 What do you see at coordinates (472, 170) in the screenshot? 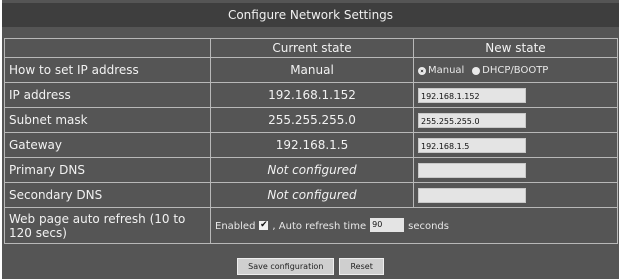
I see `primary-dns-input` at bounding box center [472, 170].